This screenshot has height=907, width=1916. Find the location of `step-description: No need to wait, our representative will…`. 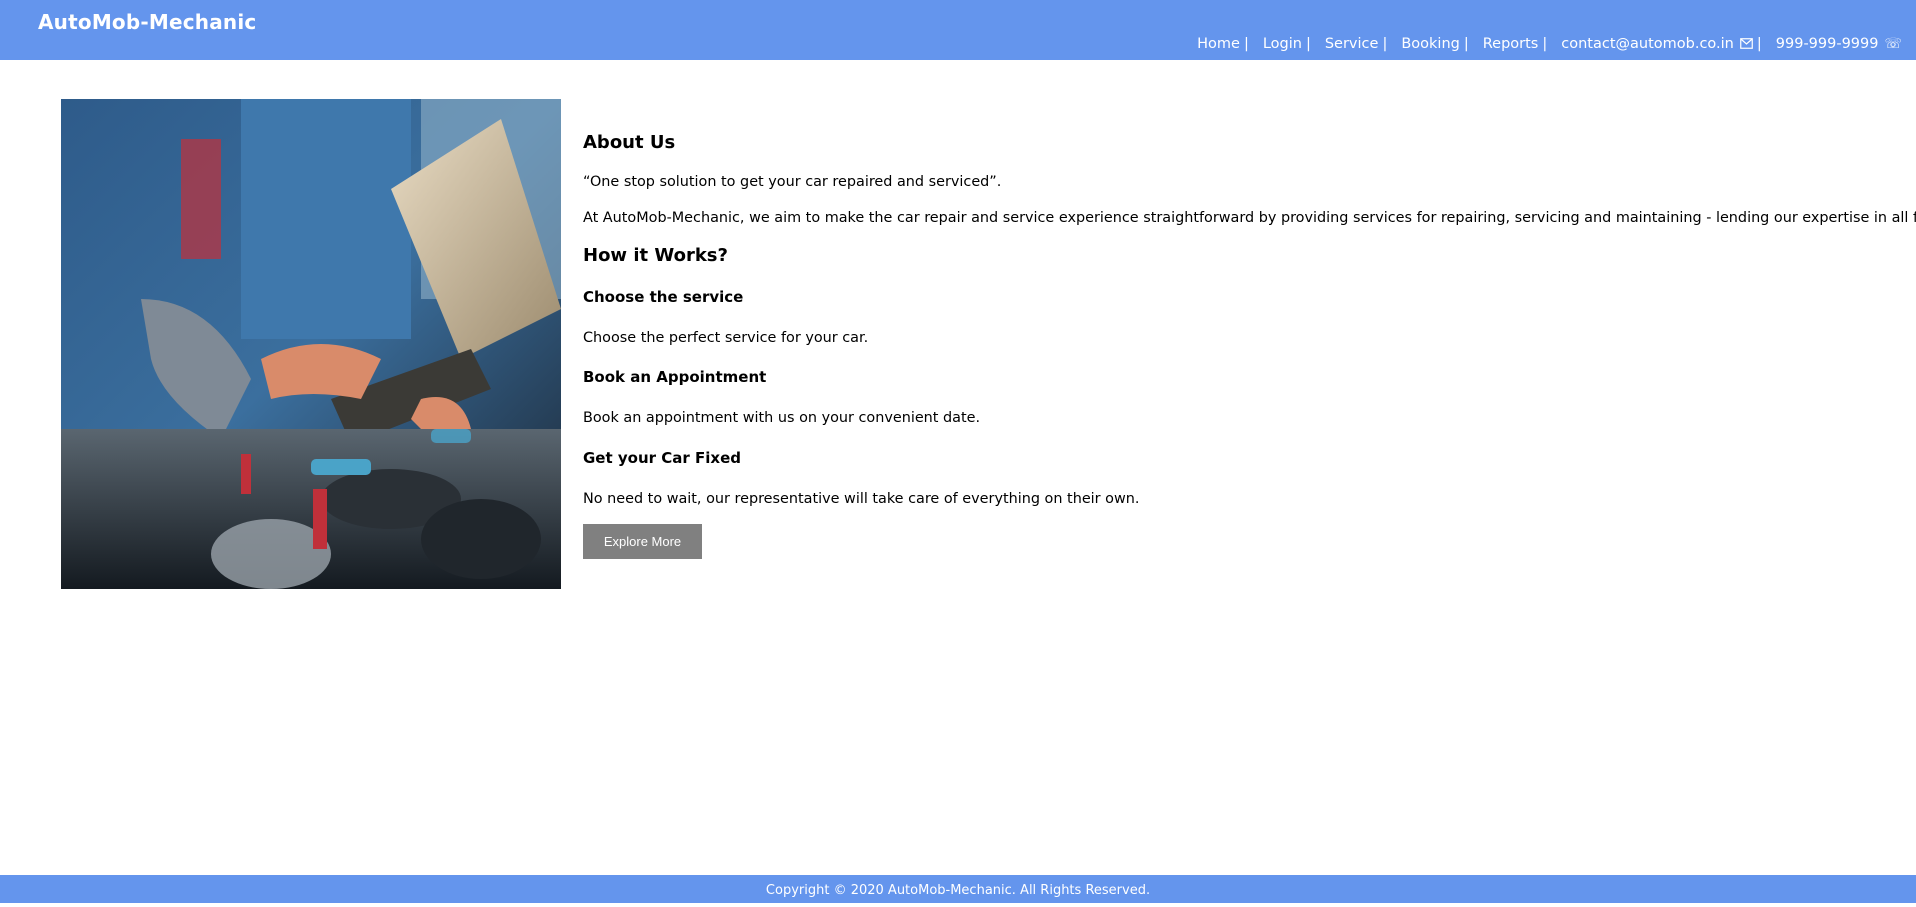

step-description: No need to wait, our representative will… is located at coordinates (861, 499).